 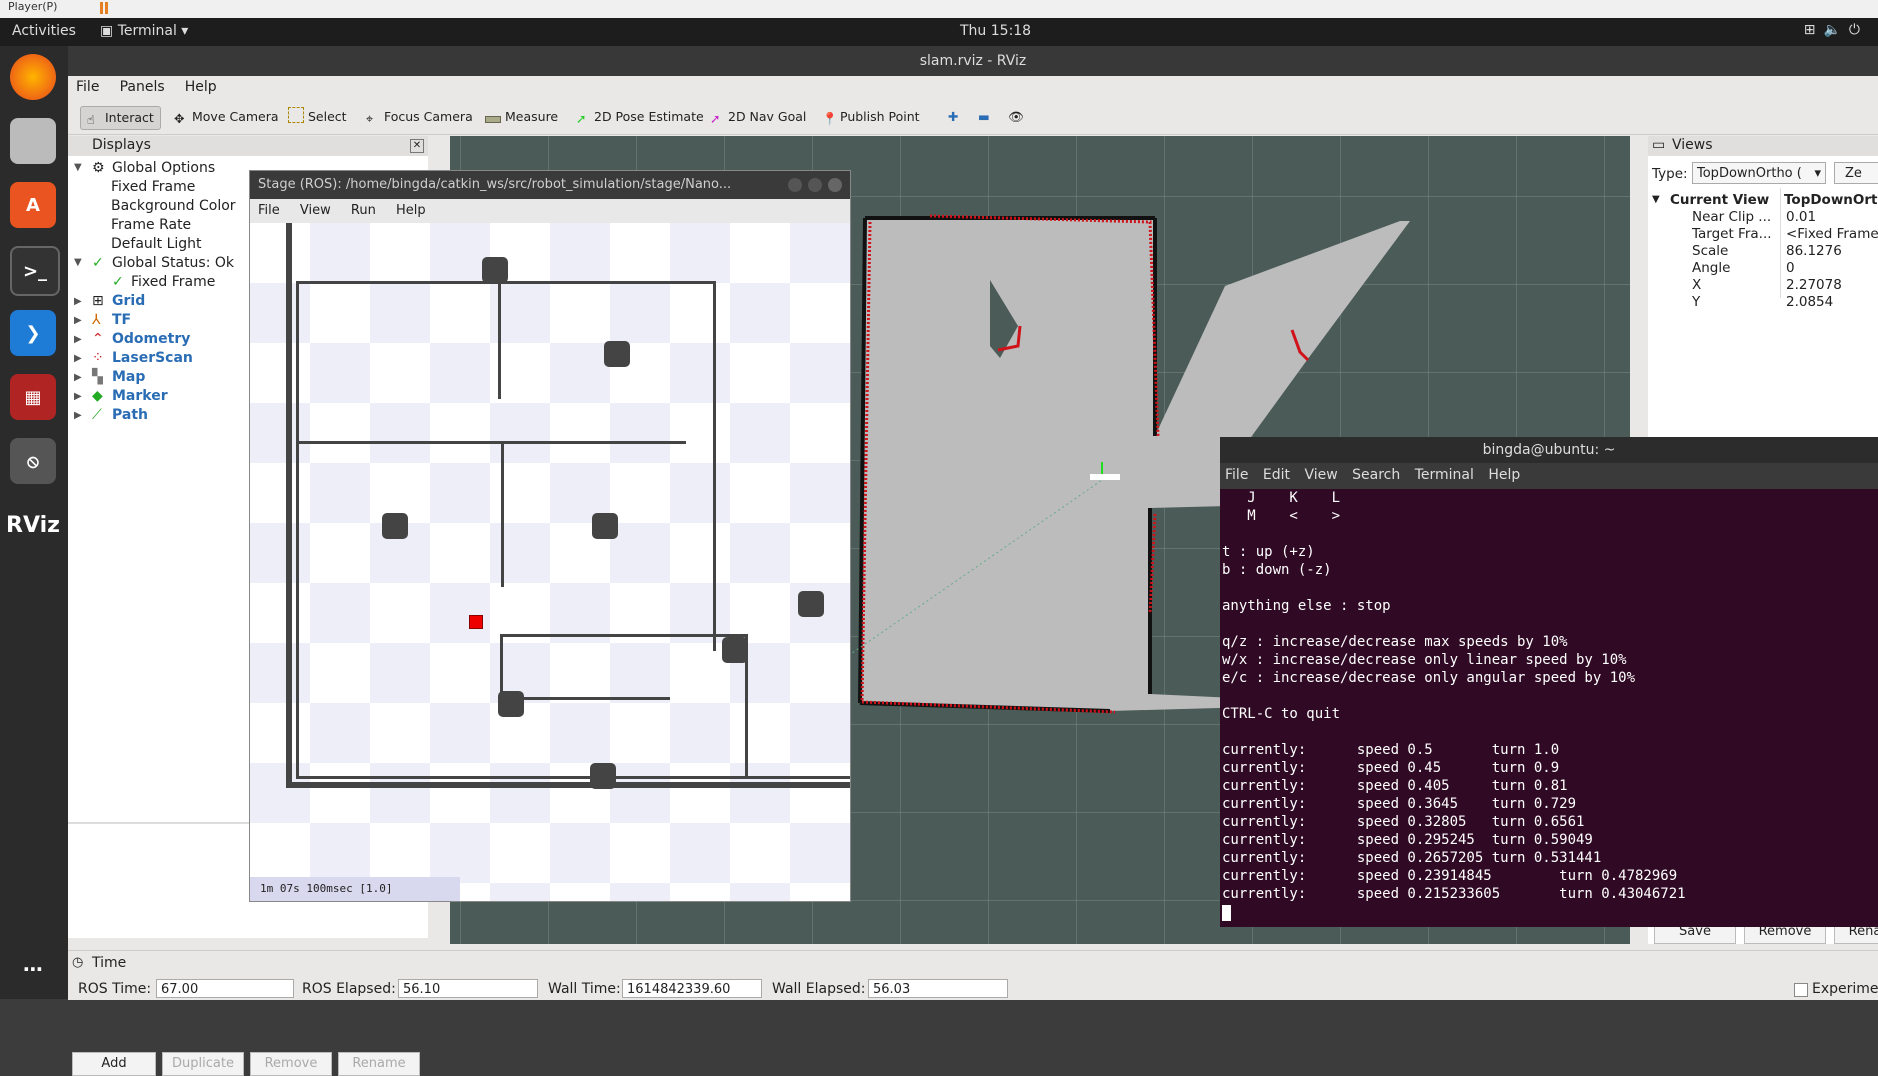 What do you see at coordinates (33, 77) in the screenshot?
I see `firefox-icon` at bounding box center [33, 77].